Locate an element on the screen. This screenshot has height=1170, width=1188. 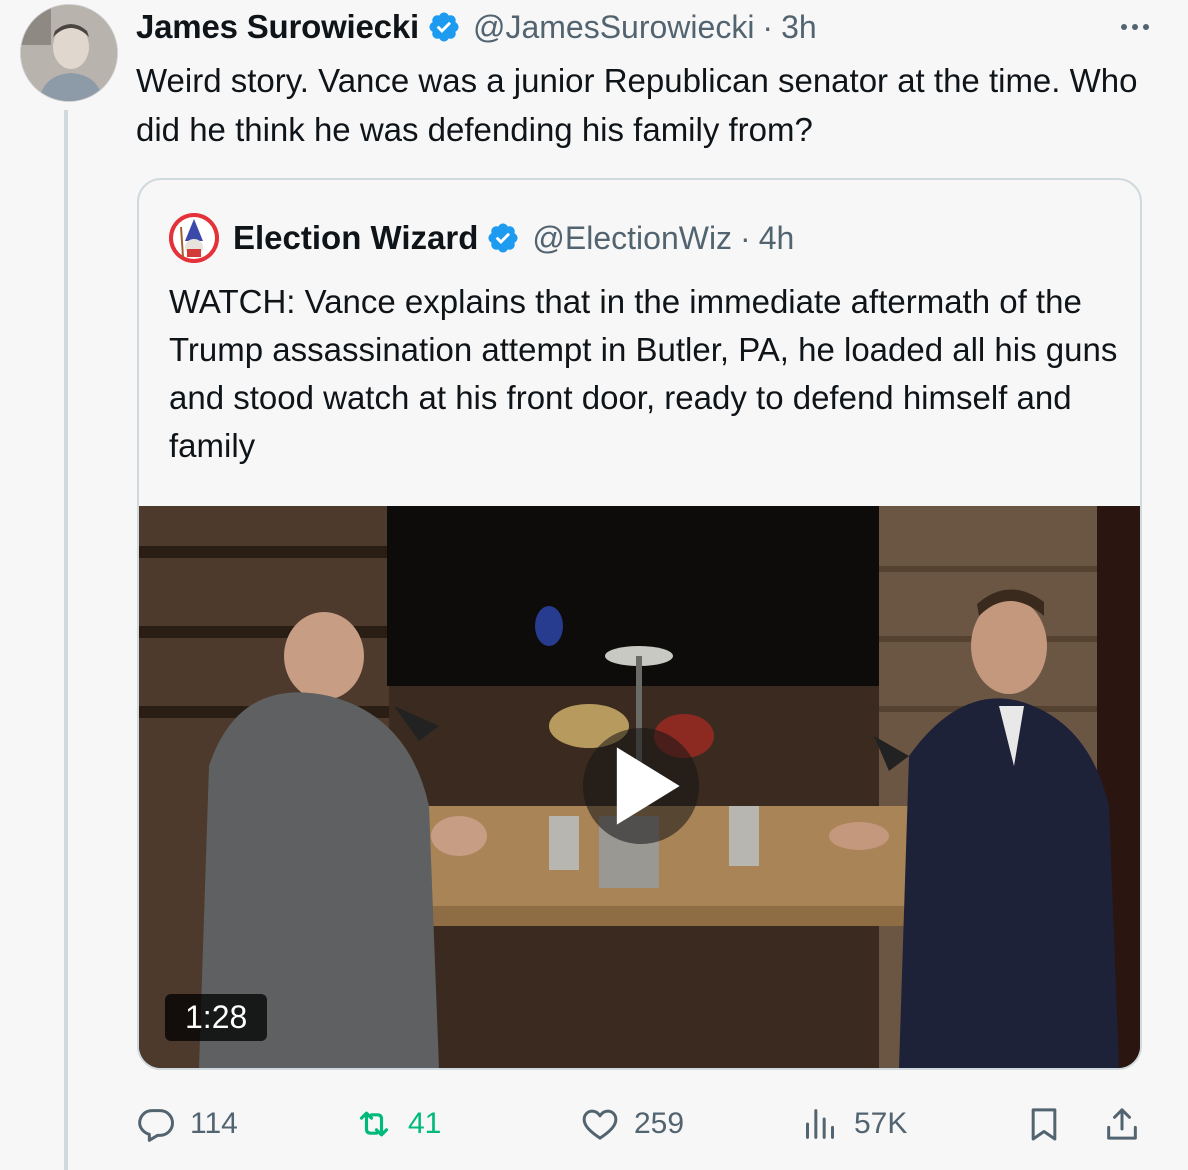
video-duration: 1:28 is located at coordinates (216, 1017).